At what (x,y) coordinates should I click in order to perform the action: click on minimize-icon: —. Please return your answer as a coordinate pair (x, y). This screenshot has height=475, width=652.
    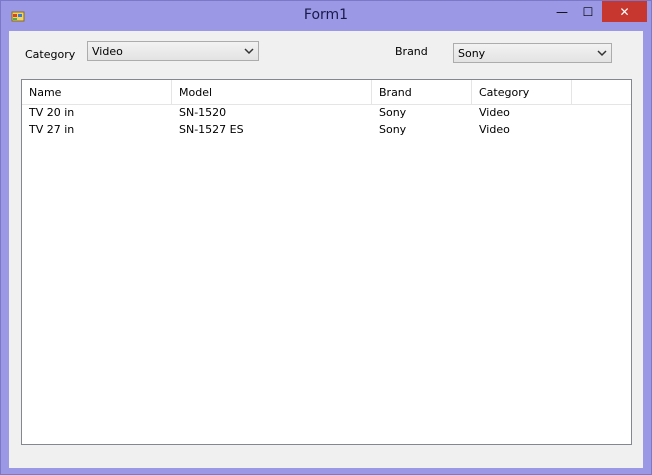
    Looking at the image, I should click on (562, 11).